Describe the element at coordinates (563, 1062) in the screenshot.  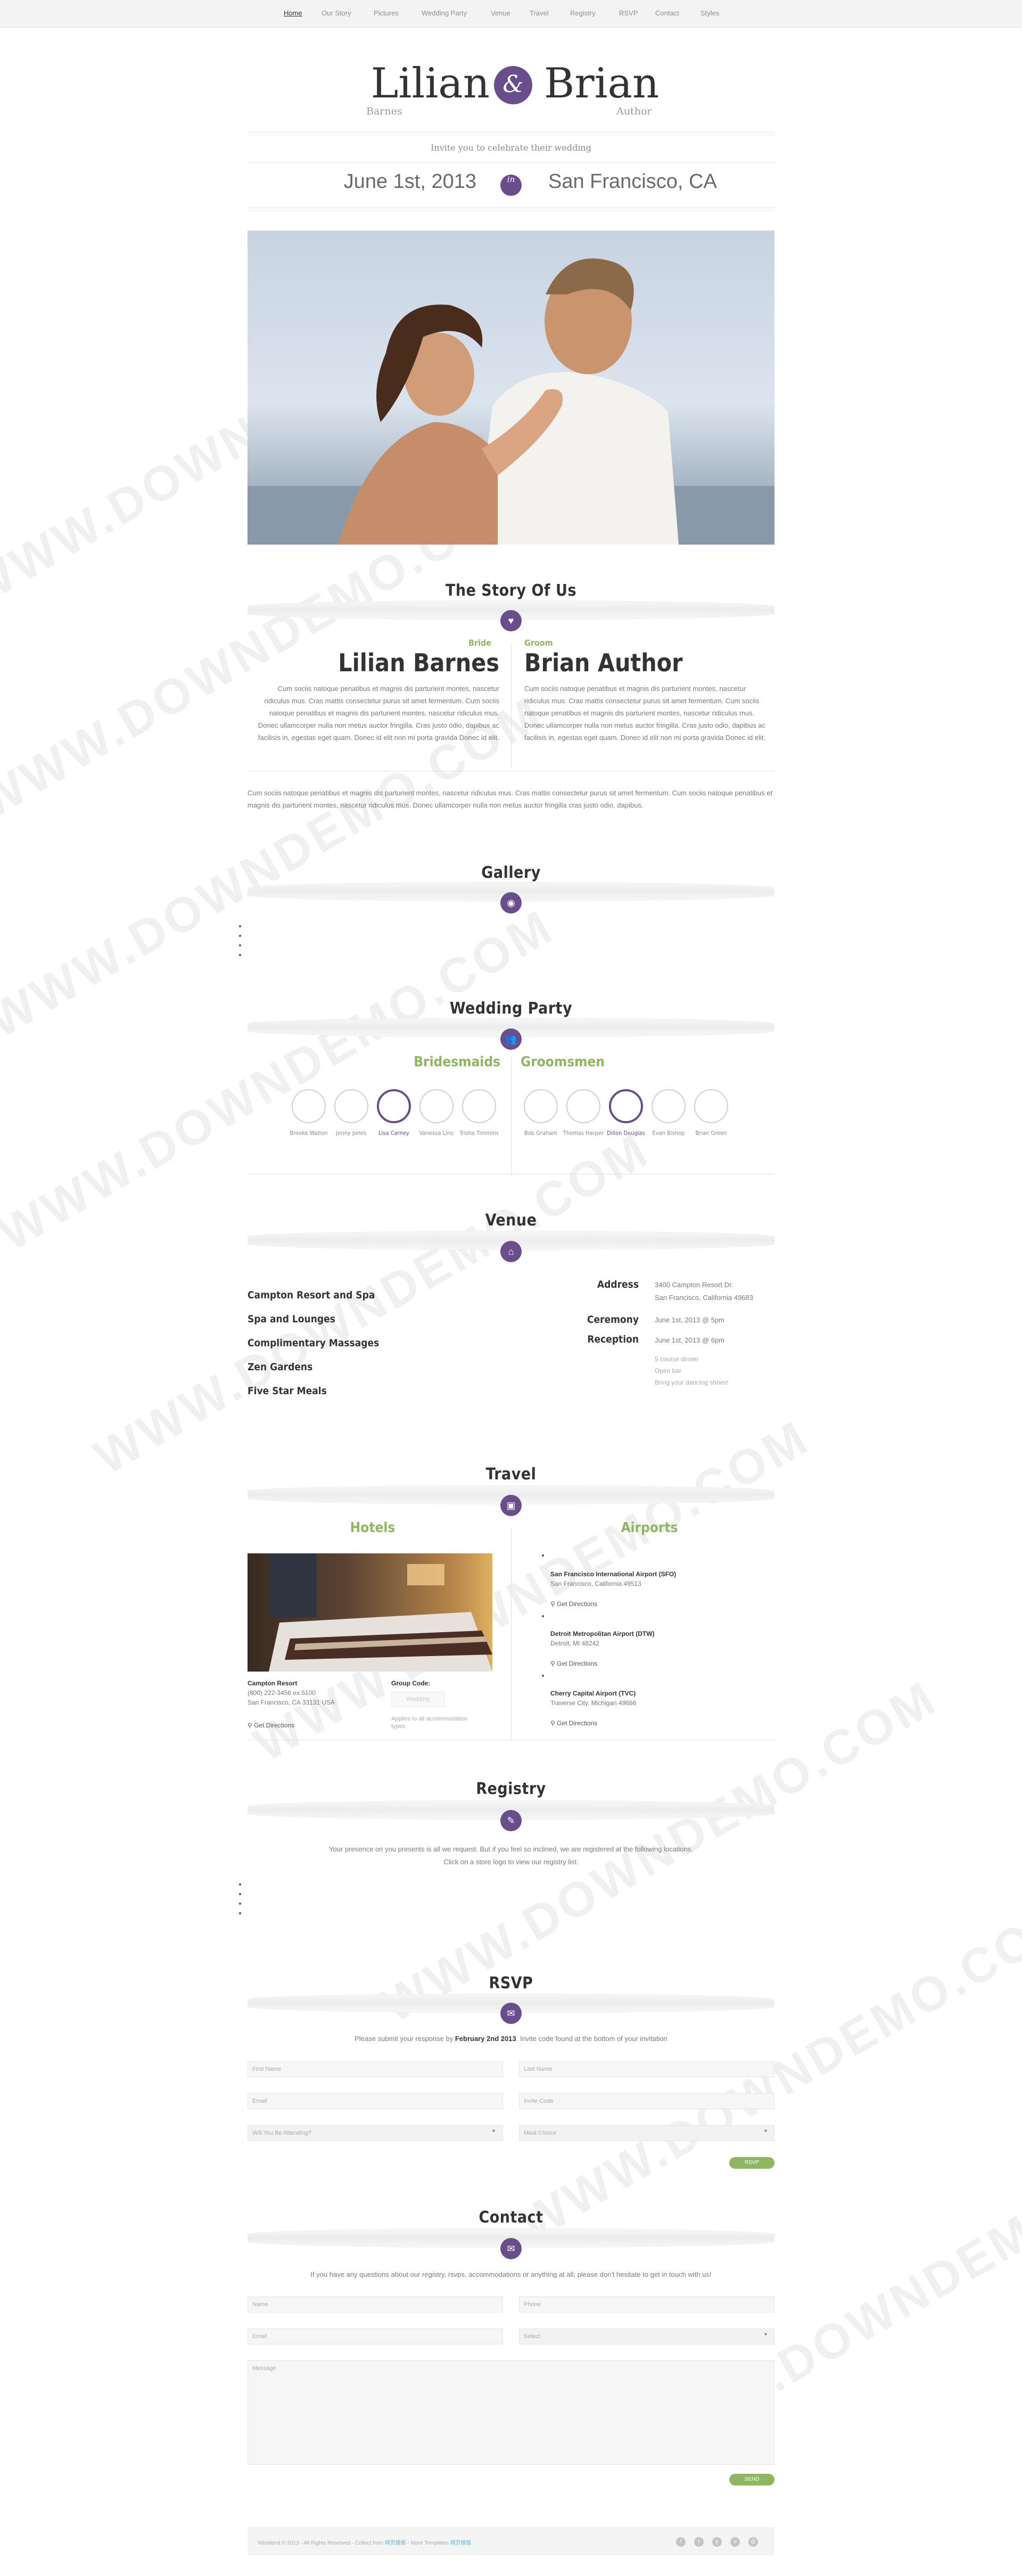
I see `groomsmen-label: Groomsmen` at that location.